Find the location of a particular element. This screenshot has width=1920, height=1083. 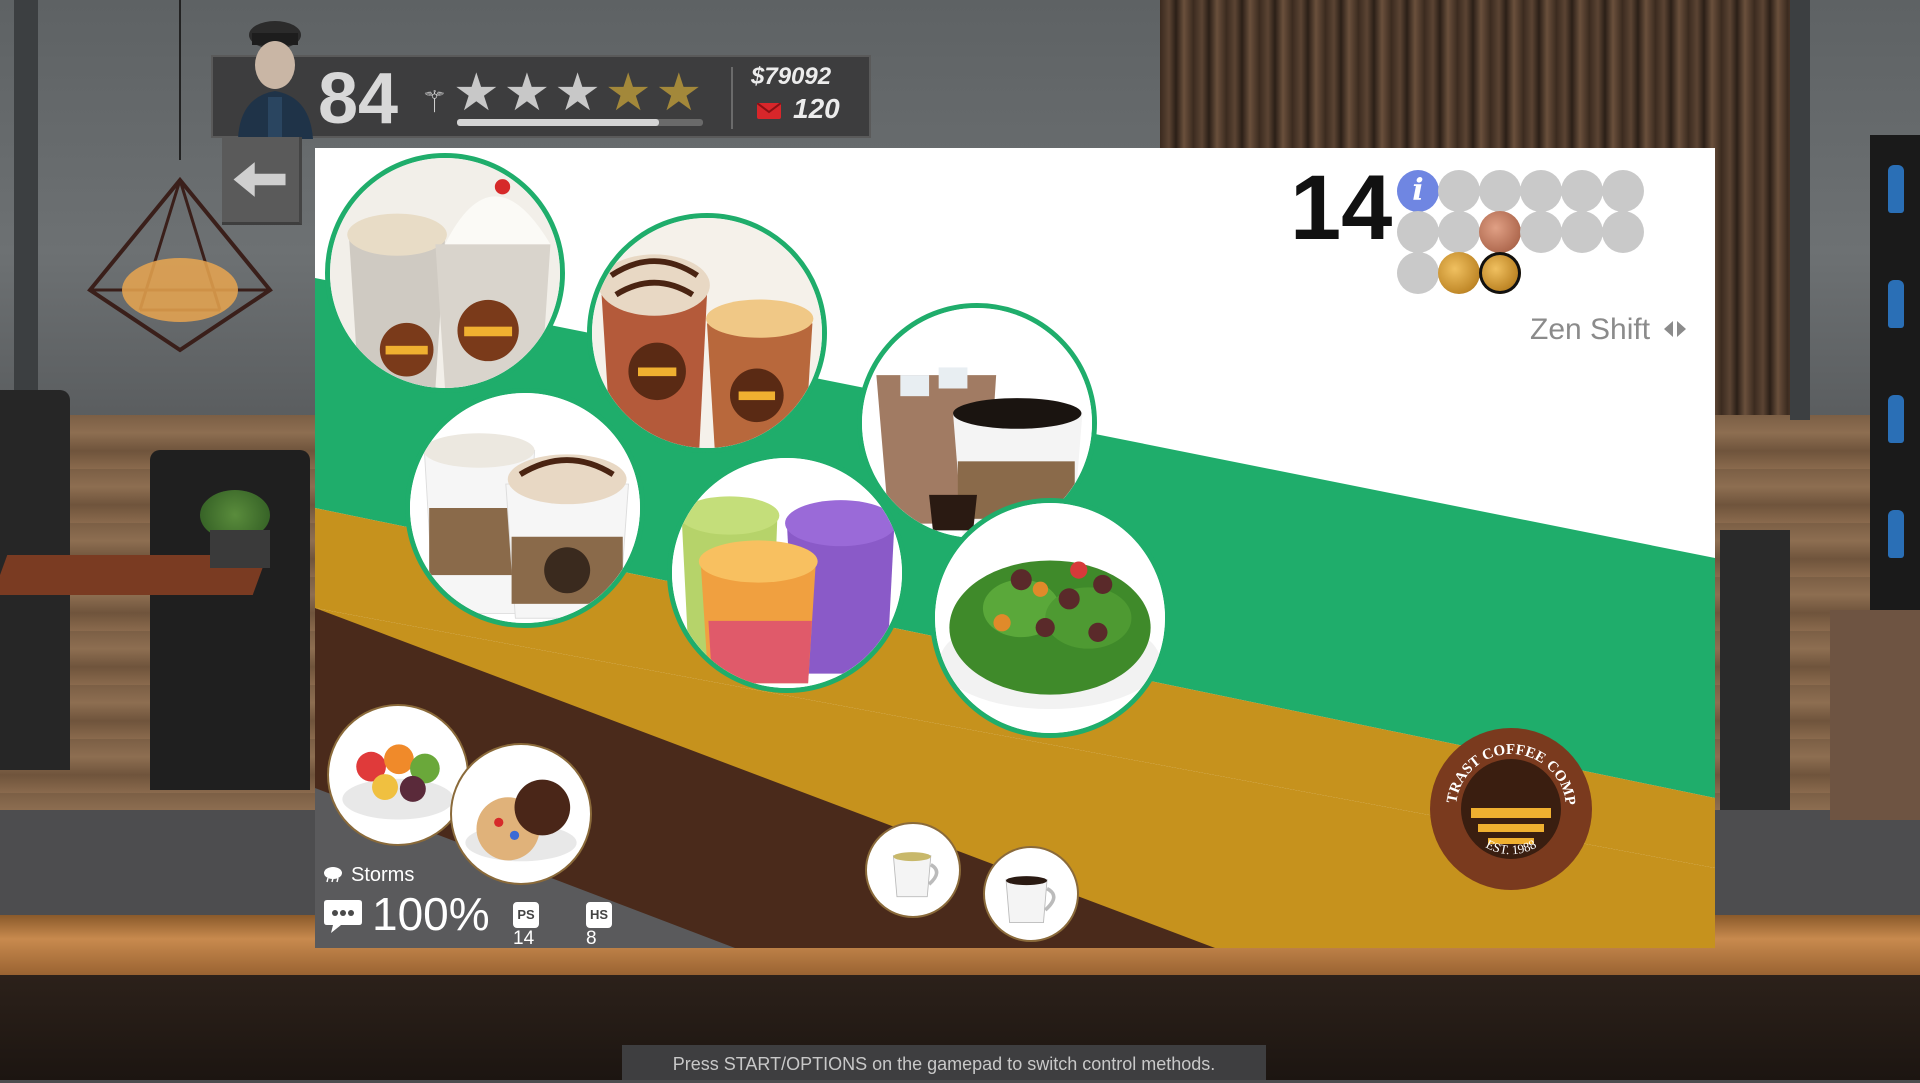

arrow-left-icon is located at coordinates (259, 179).